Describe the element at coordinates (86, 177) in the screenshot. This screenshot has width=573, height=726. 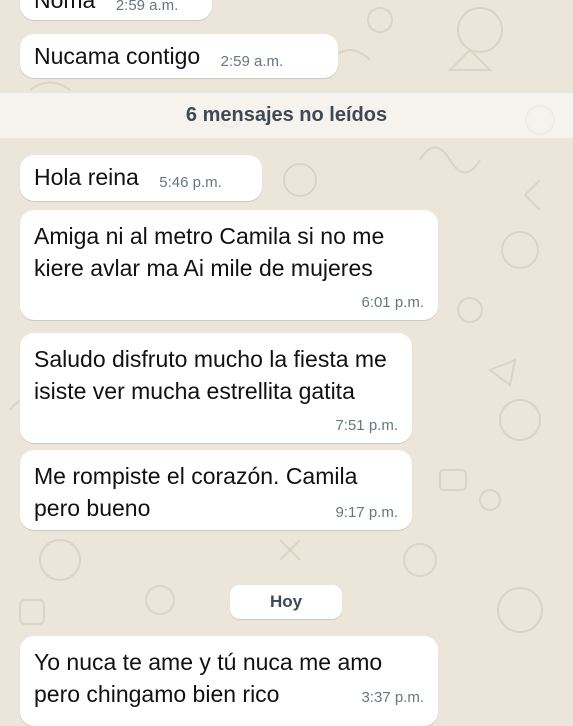
I see `message-text: Hola reina` at that location.